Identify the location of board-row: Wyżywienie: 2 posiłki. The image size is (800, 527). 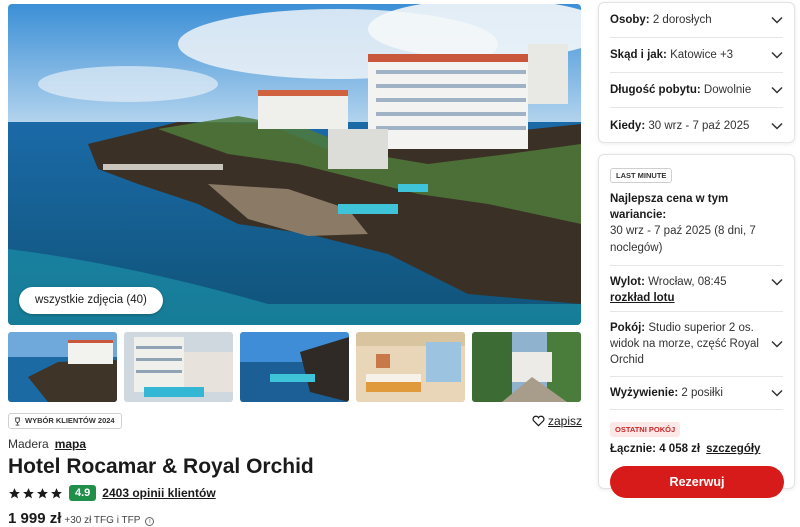
(696, 393).